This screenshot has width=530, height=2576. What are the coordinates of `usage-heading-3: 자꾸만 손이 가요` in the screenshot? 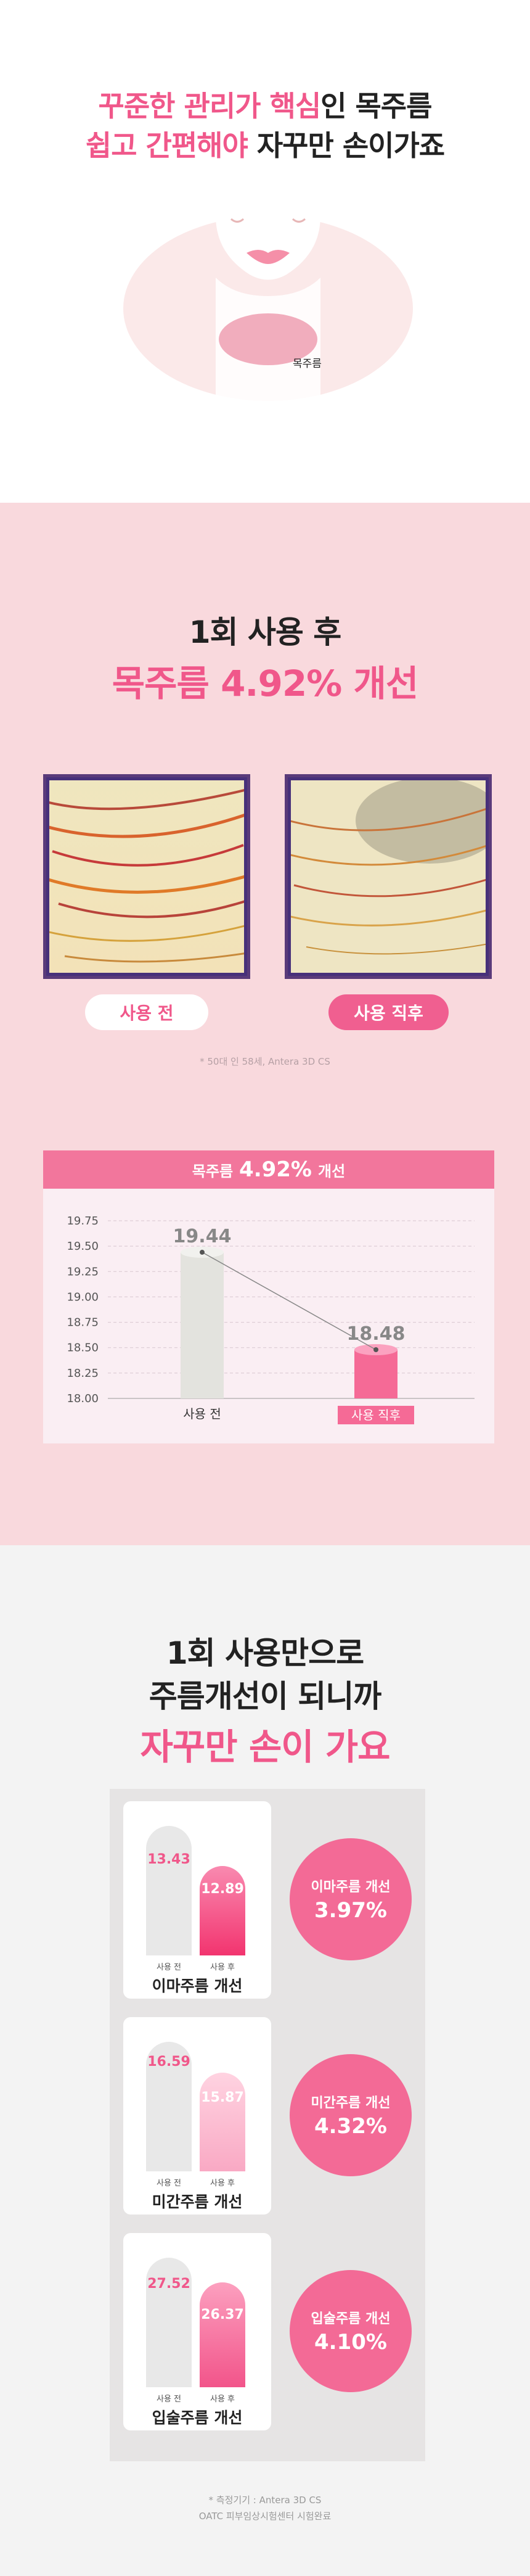 It's located at (265, 1747).